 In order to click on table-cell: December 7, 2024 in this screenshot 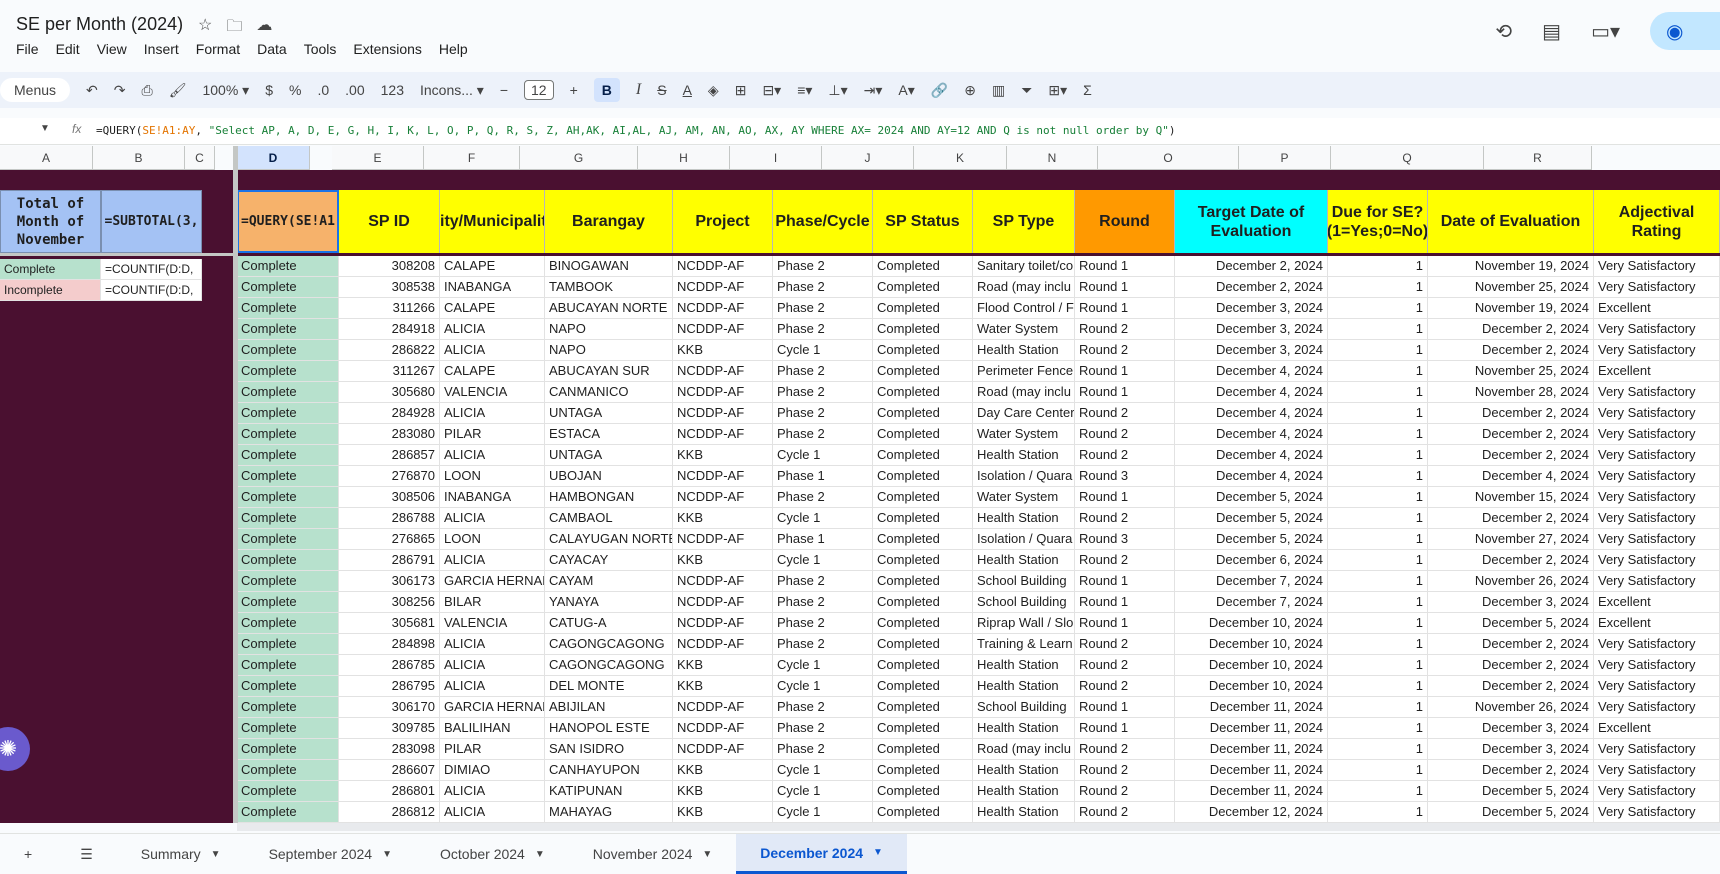, I will do `click(1251, 602)`.